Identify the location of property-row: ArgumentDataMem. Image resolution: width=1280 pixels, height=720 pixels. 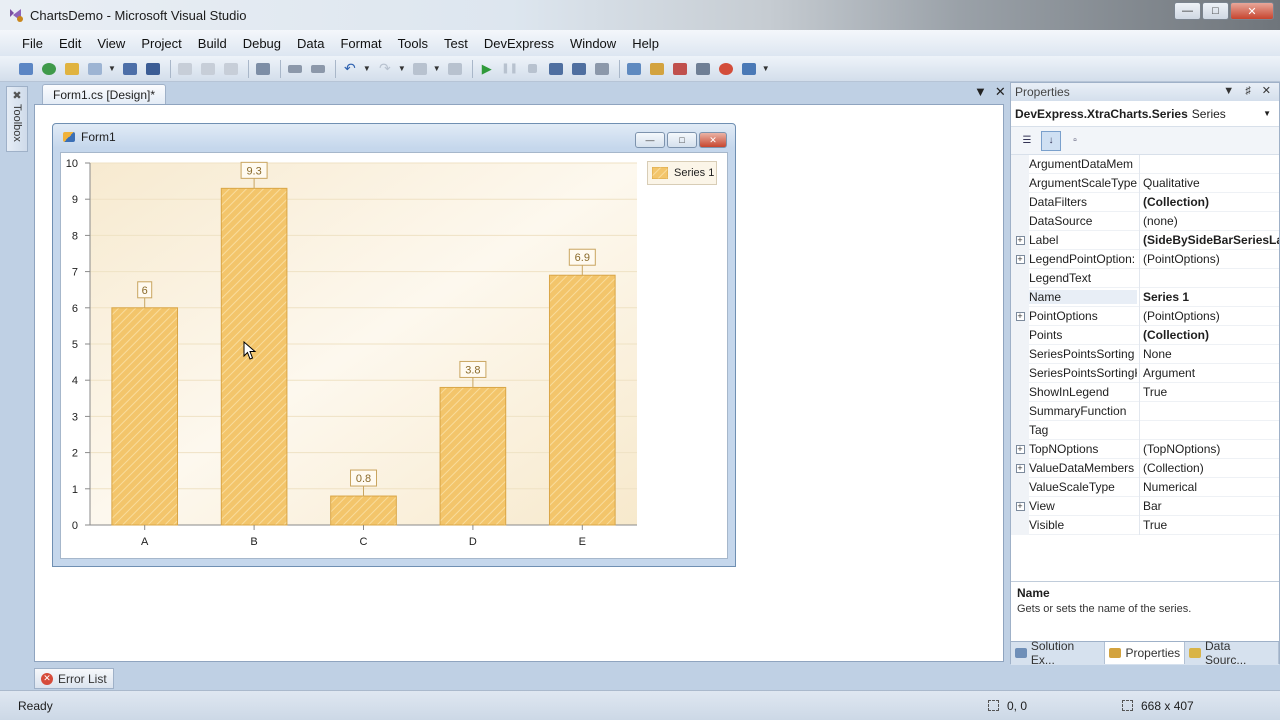
(1145, 164).